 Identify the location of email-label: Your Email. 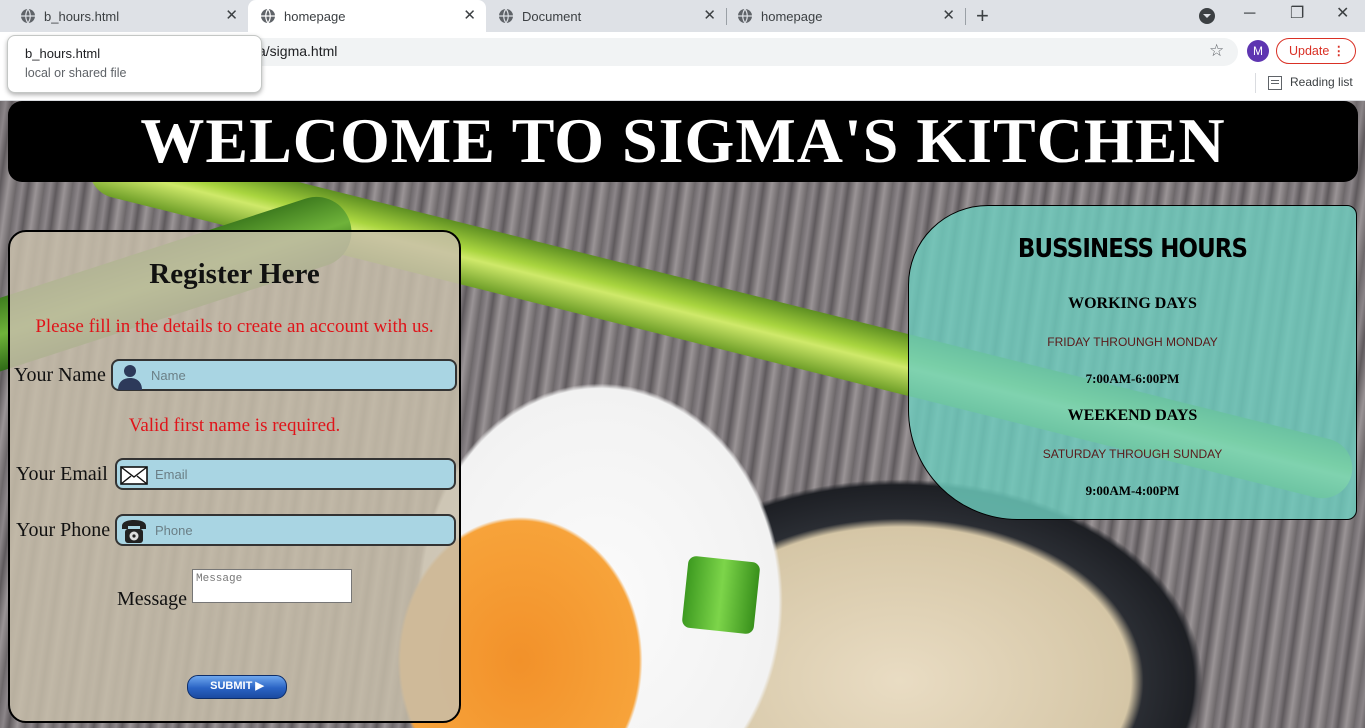
(62, 474).